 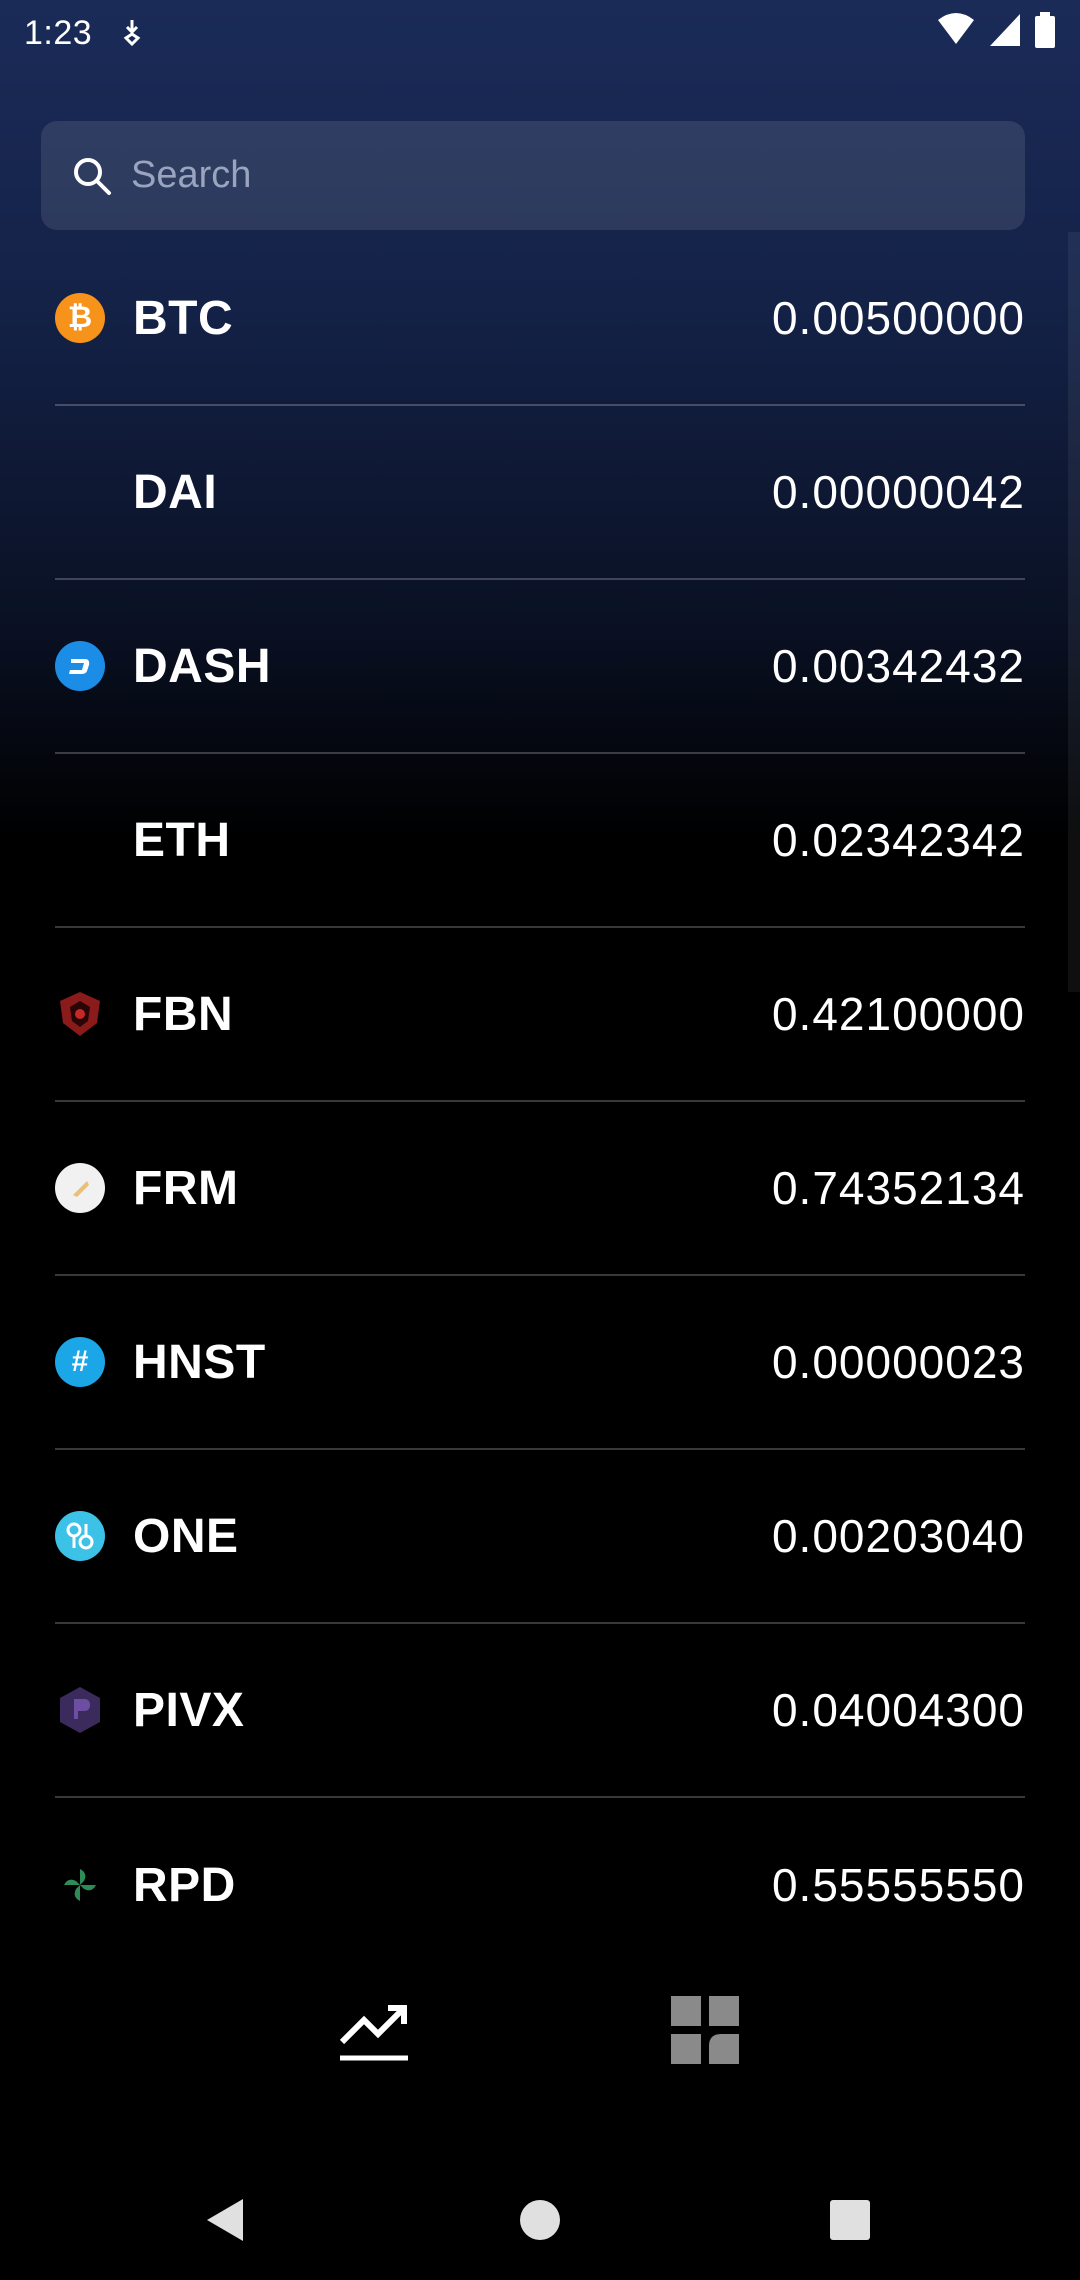 What do you see at coordinates (540, 1363) in the screenshot?
I see `coin-row-hnst: # HNST 0.00000023` at bounding box center [540, 1363].